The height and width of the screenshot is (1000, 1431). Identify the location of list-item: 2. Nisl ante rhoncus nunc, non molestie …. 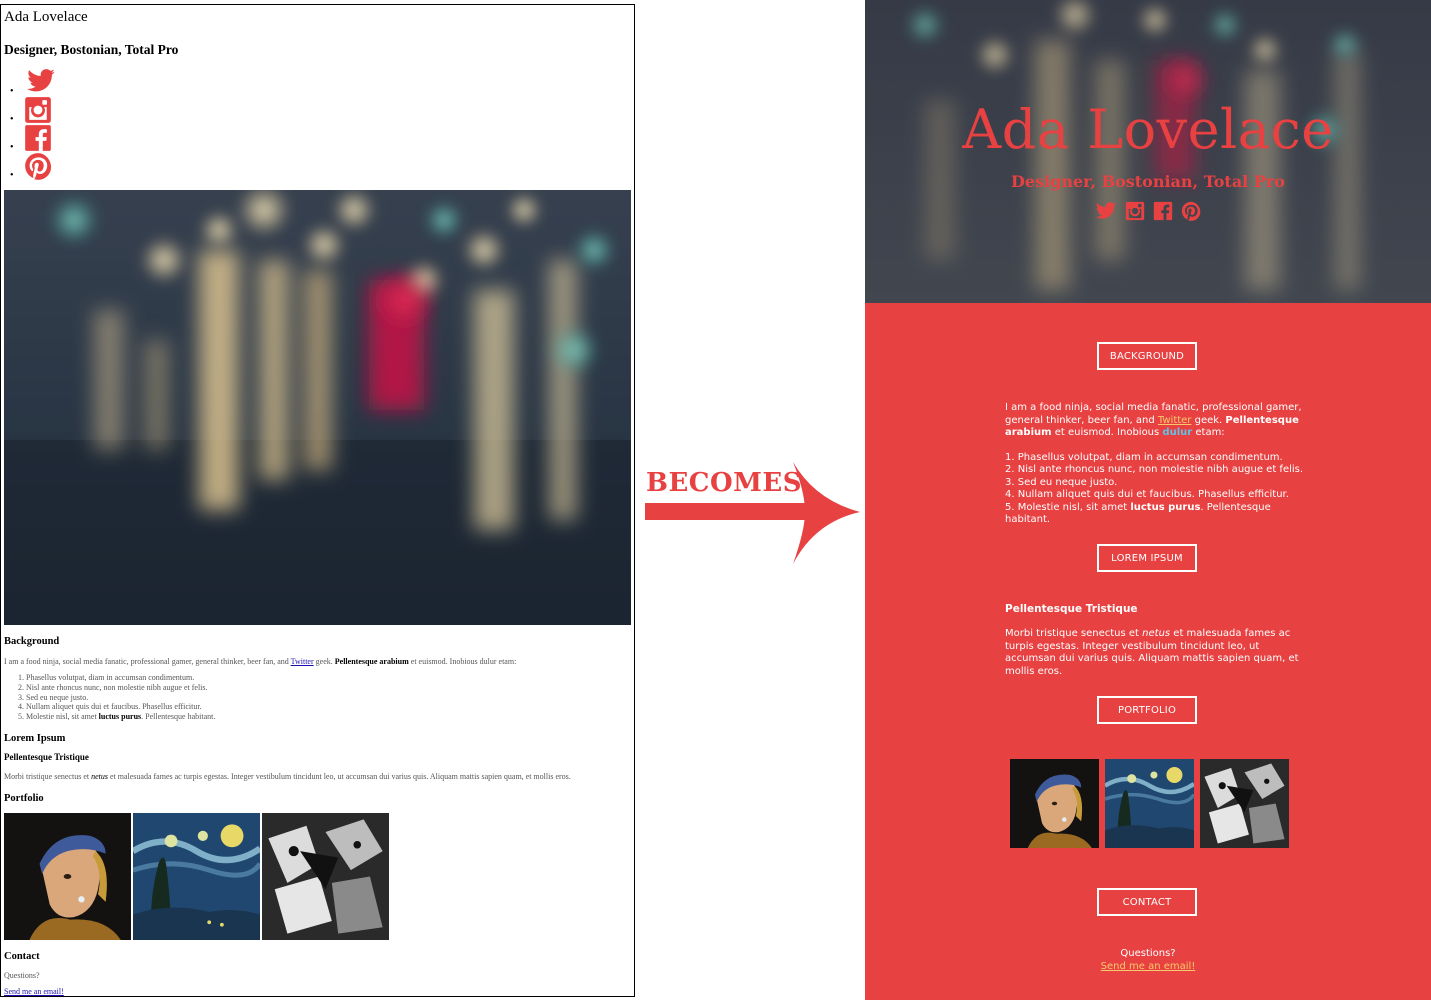
(1154, 469).